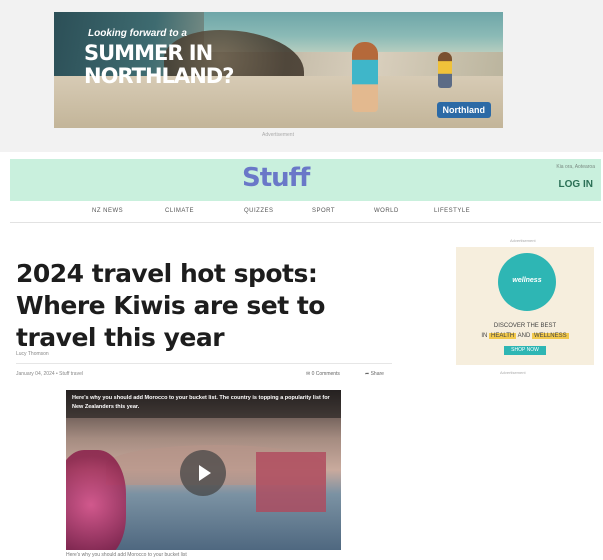 Image resolution: width=603 pixels, height=560 pixels. I want to click on site-logo: Stuff, so click(276, 178).